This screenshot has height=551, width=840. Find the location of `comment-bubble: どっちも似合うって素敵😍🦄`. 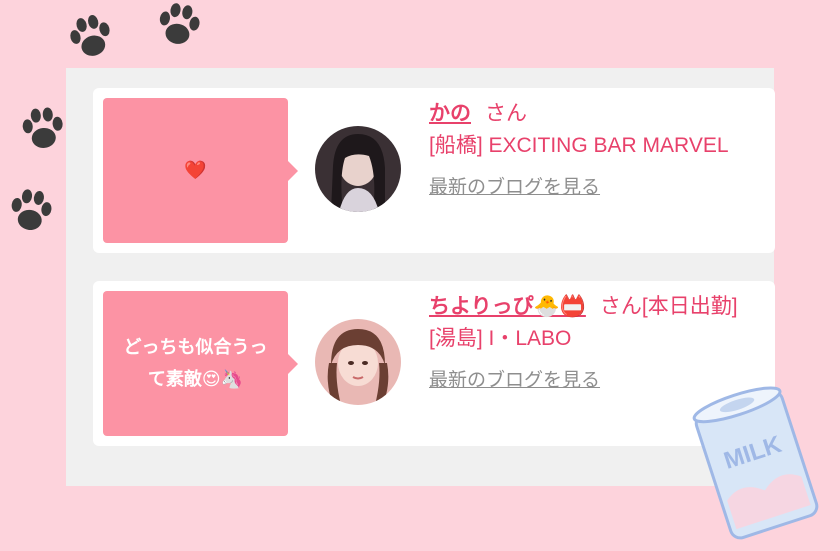

comment-bubble: どっちも似合うって素敵😍🦄 is located at coordinates (200, 363).